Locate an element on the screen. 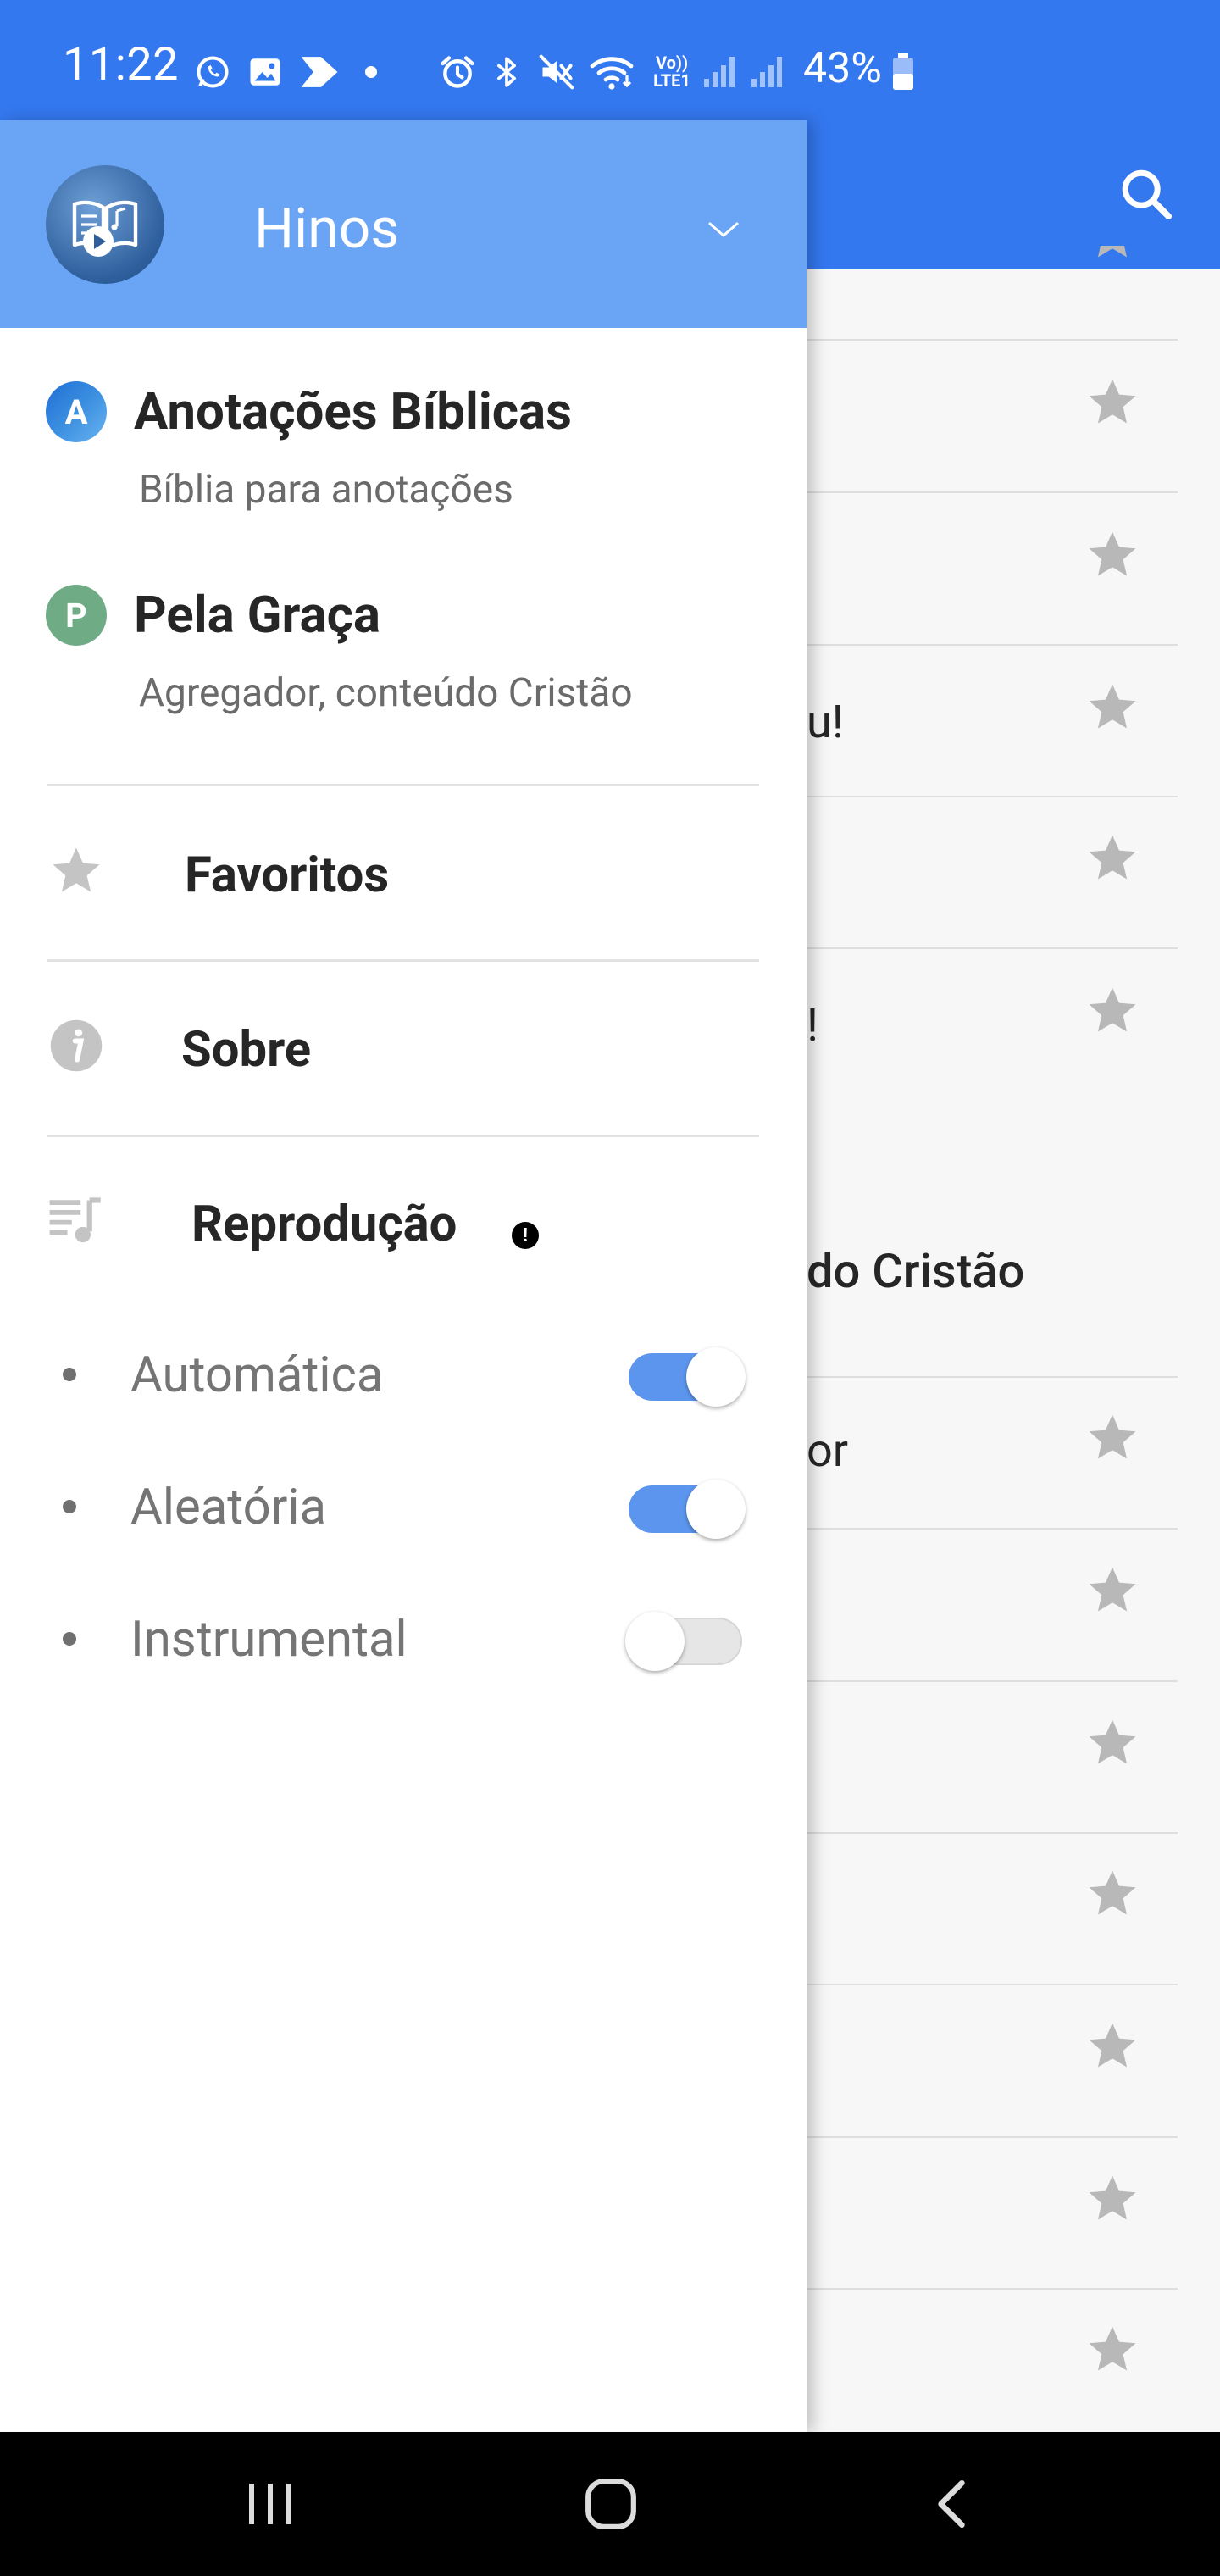  mute-icon is located at coordinates (556, 72).